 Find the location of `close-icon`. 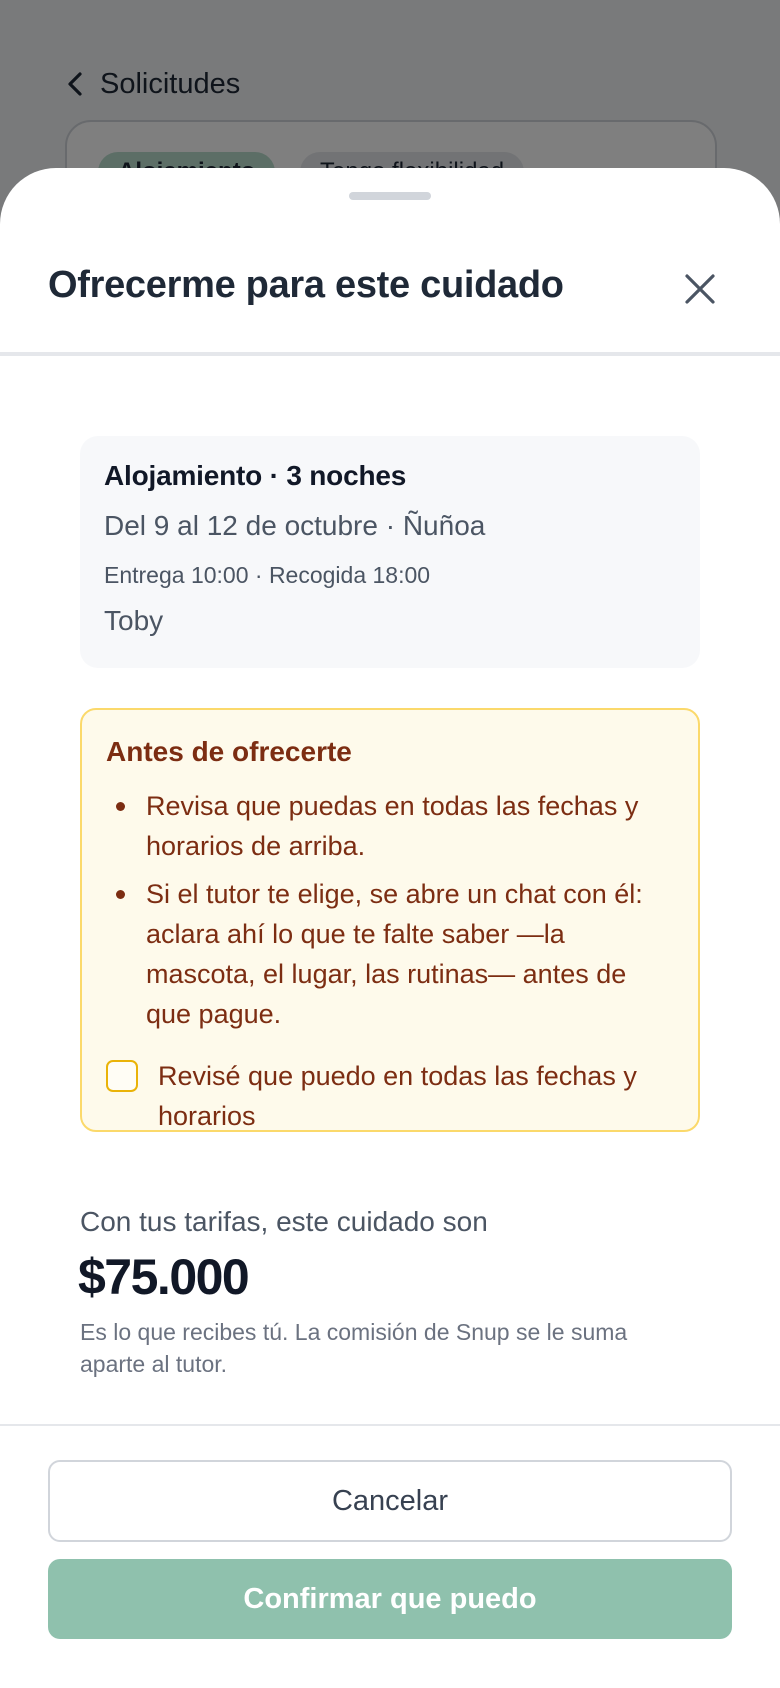

close-icon is located at coordinates (700, 291).